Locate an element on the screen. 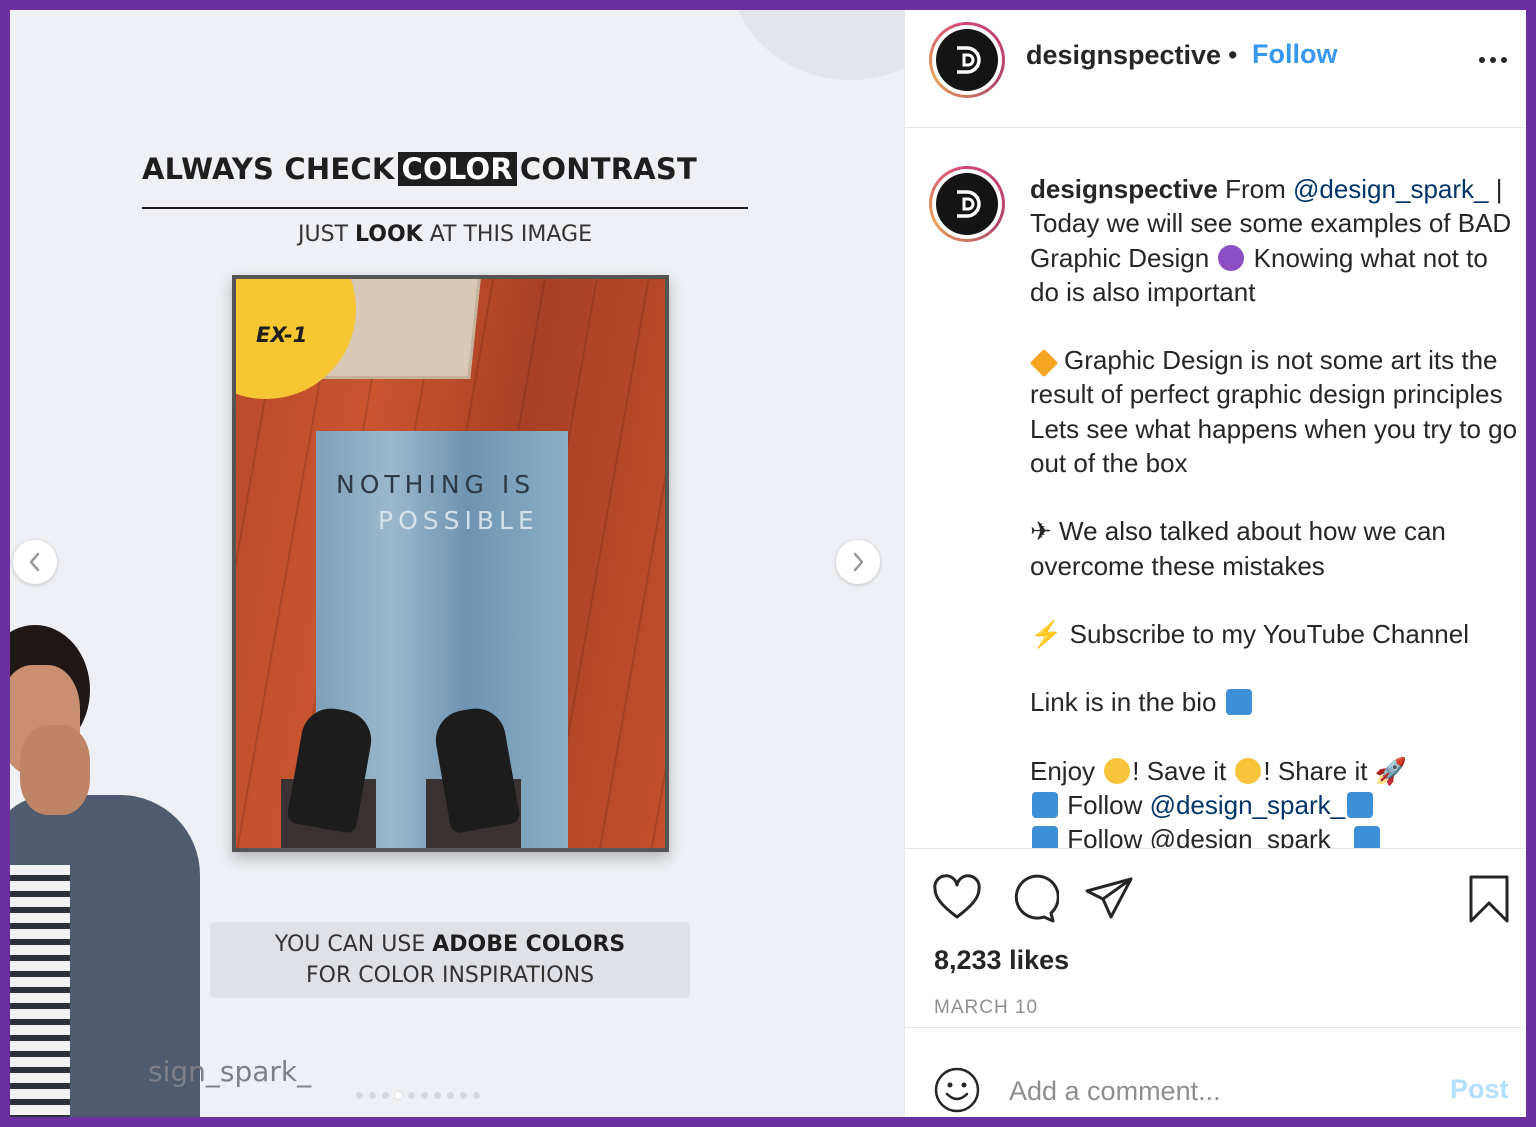 The height and width of the screenshot is (1127, 1536). lightning-icon: ⚡ is located at coordinates (1046, 633).